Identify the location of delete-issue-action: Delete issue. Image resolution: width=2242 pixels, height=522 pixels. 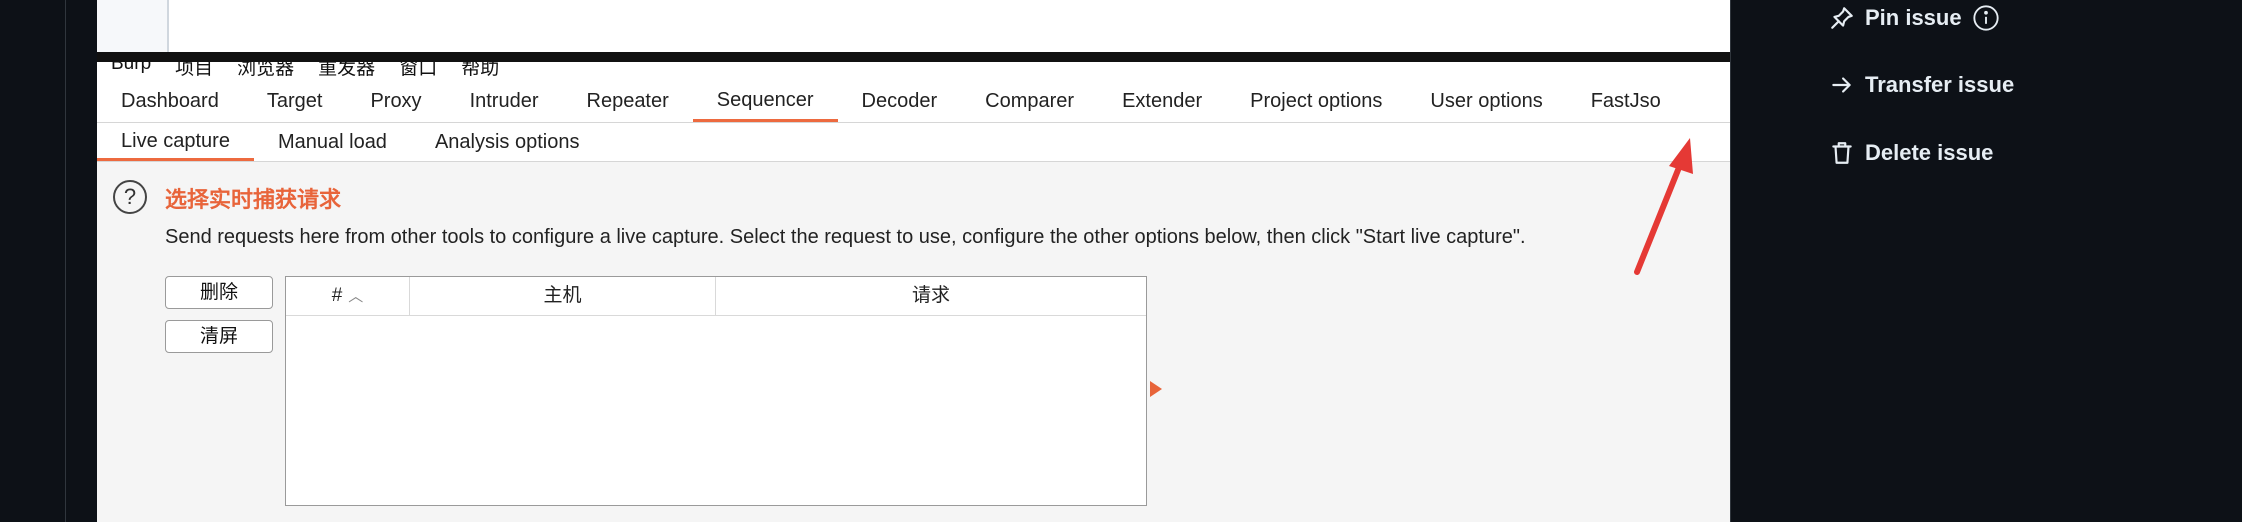
(1911, 153).